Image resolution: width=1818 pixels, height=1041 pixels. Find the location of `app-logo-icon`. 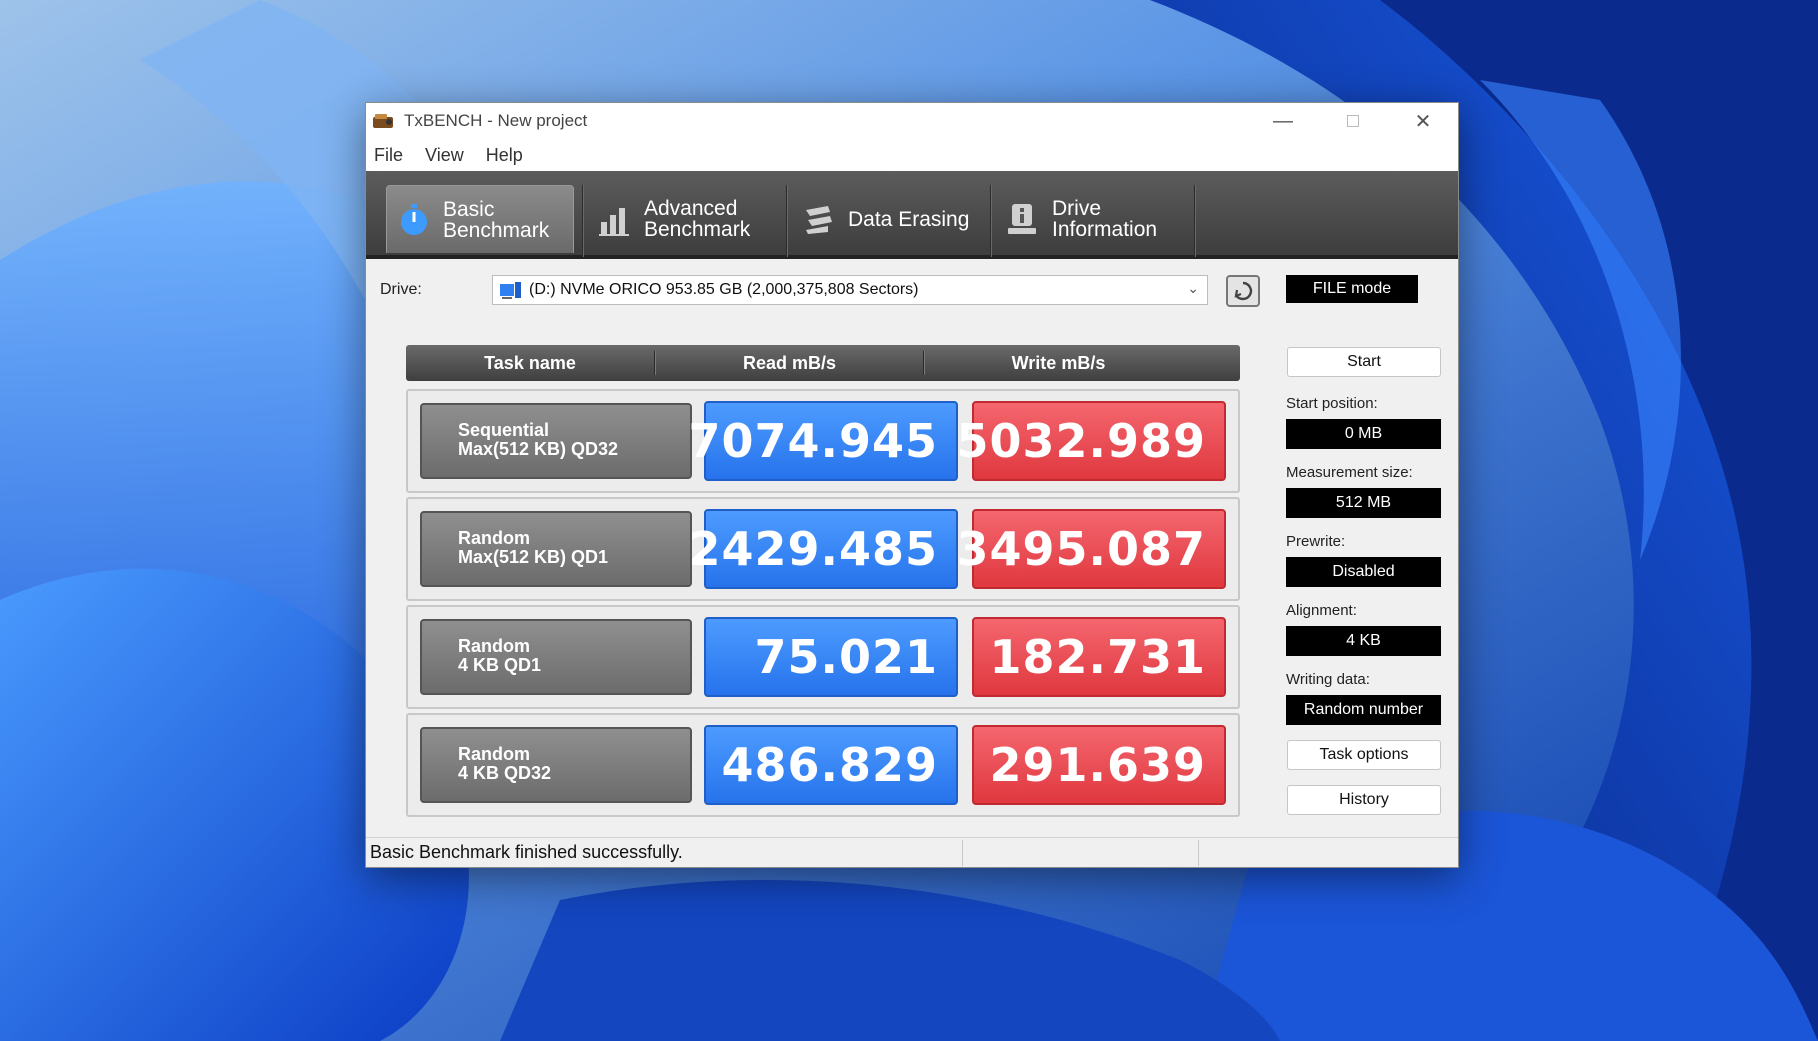

app-logo-icon is located at coordinates (384, 121).